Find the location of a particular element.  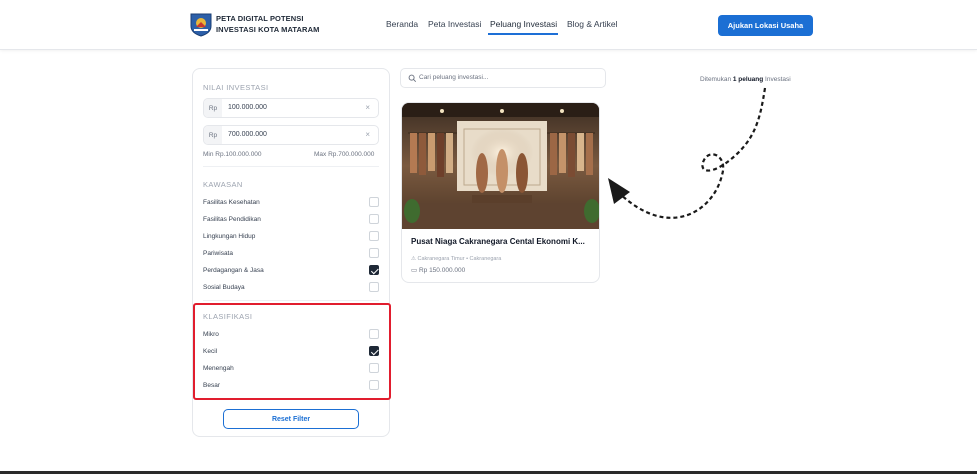

max-investment-input: Rp 700.000.000 × is located at coordinates (291, 135).